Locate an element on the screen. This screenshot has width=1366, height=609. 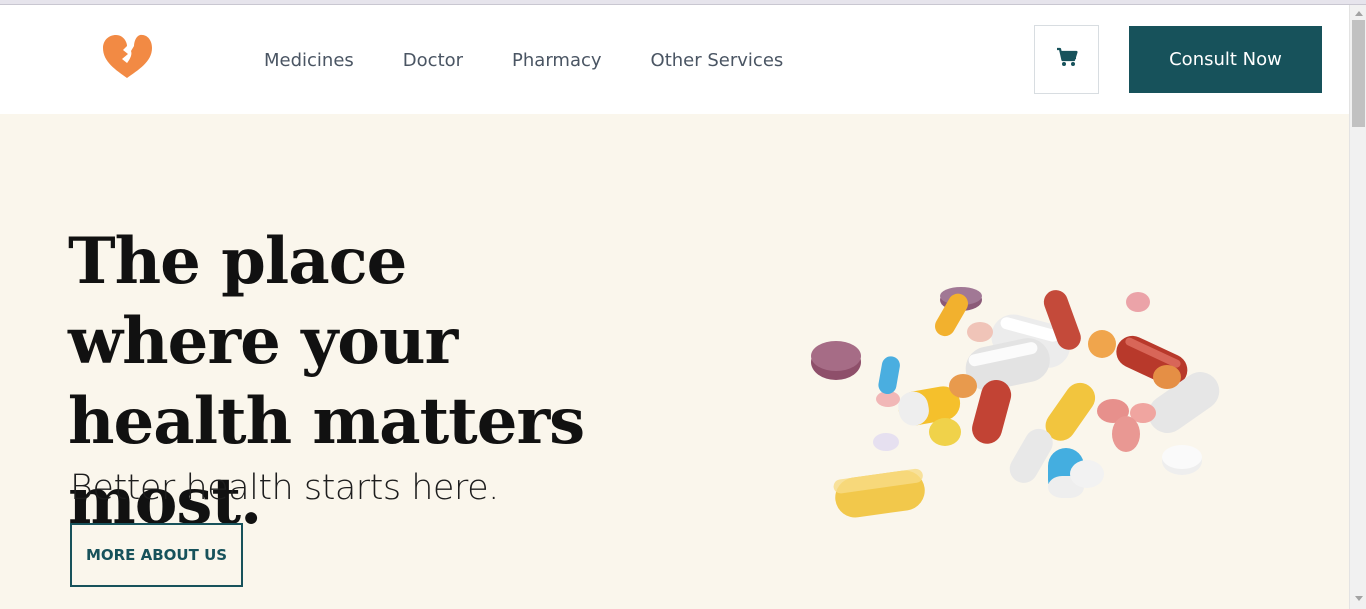
cart-button is located at coordinates (1066, 59).